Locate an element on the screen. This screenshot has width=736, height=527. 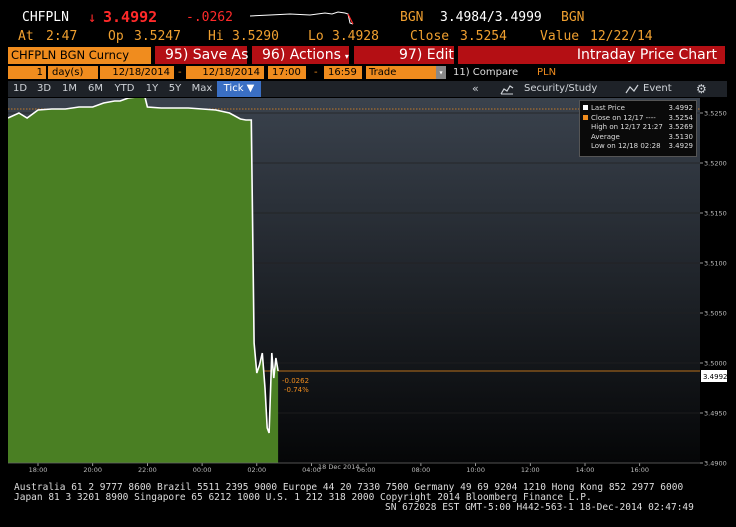
x-tick-label: 00:00 is located at coordinates (202, 470).